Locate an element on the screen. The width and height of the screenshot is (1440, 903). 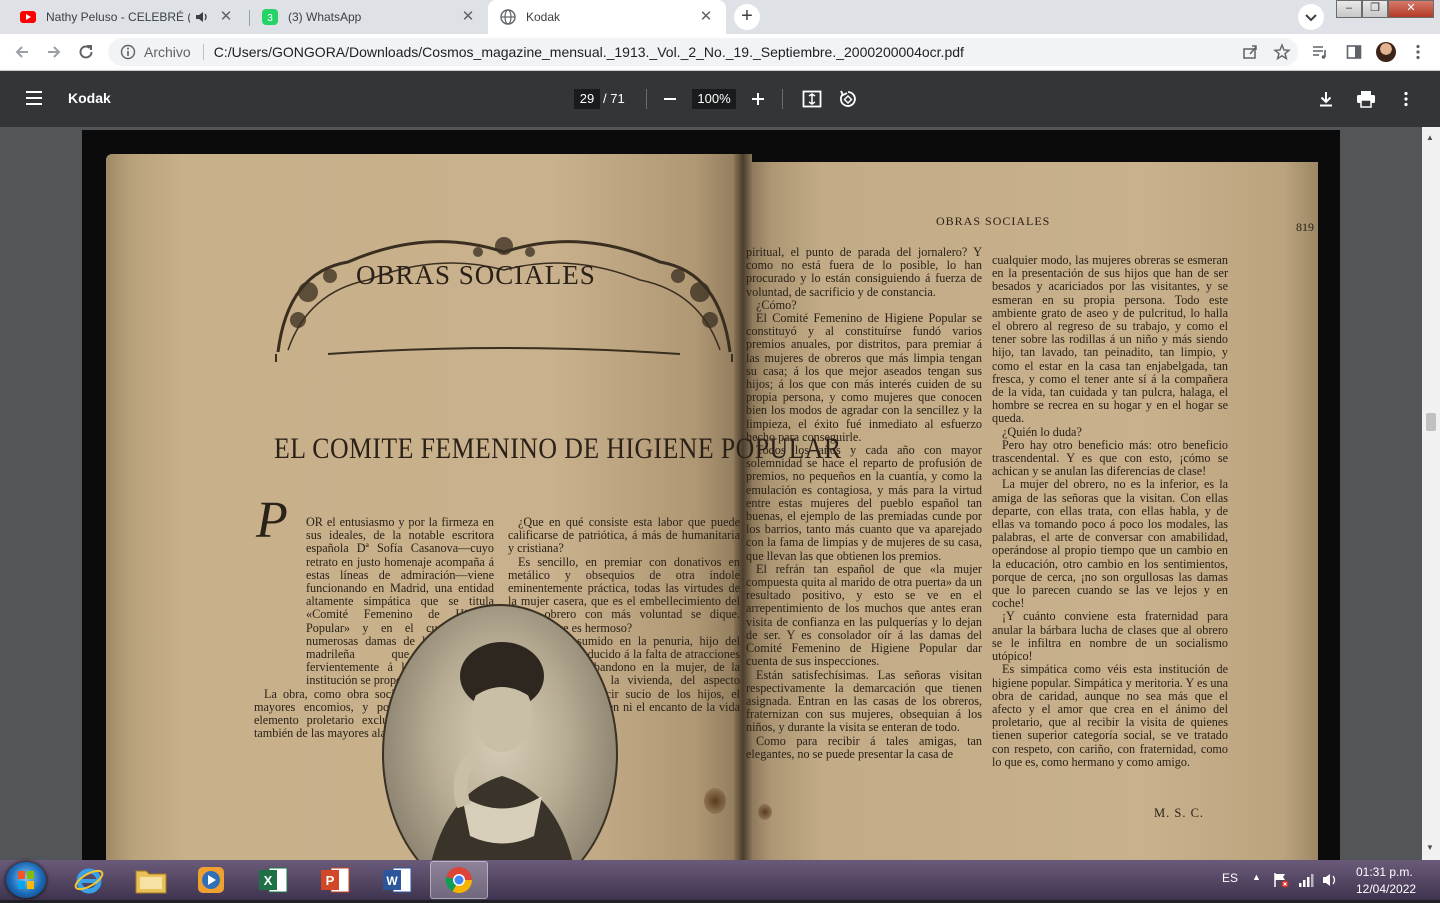
media-queue-icon is located at coordinates (1319, 52).